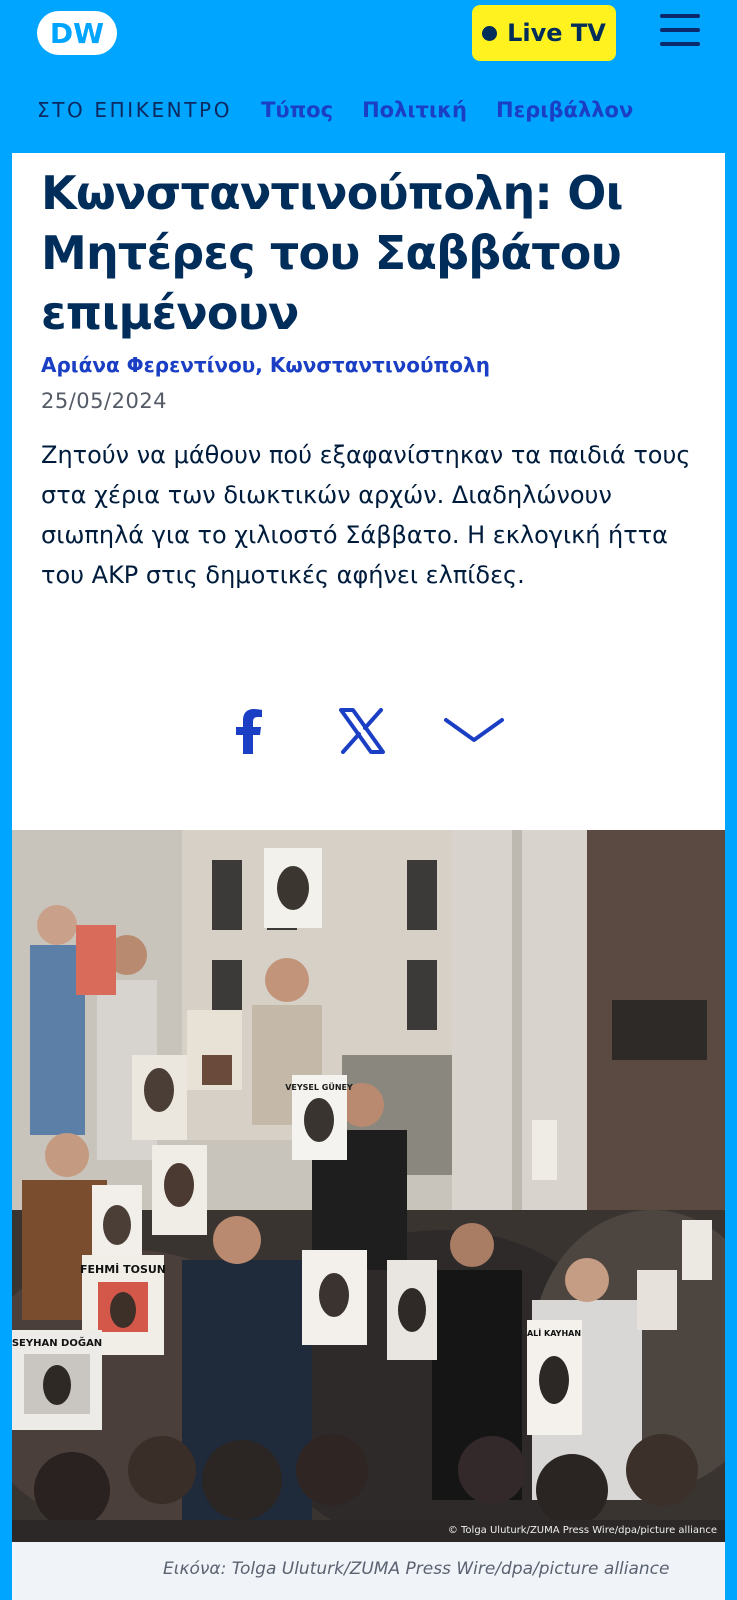  Describe the element at coordinates (564, 110) in the screenshot. I see `nav-link-perivallon: Περιβάλλον` at that location.